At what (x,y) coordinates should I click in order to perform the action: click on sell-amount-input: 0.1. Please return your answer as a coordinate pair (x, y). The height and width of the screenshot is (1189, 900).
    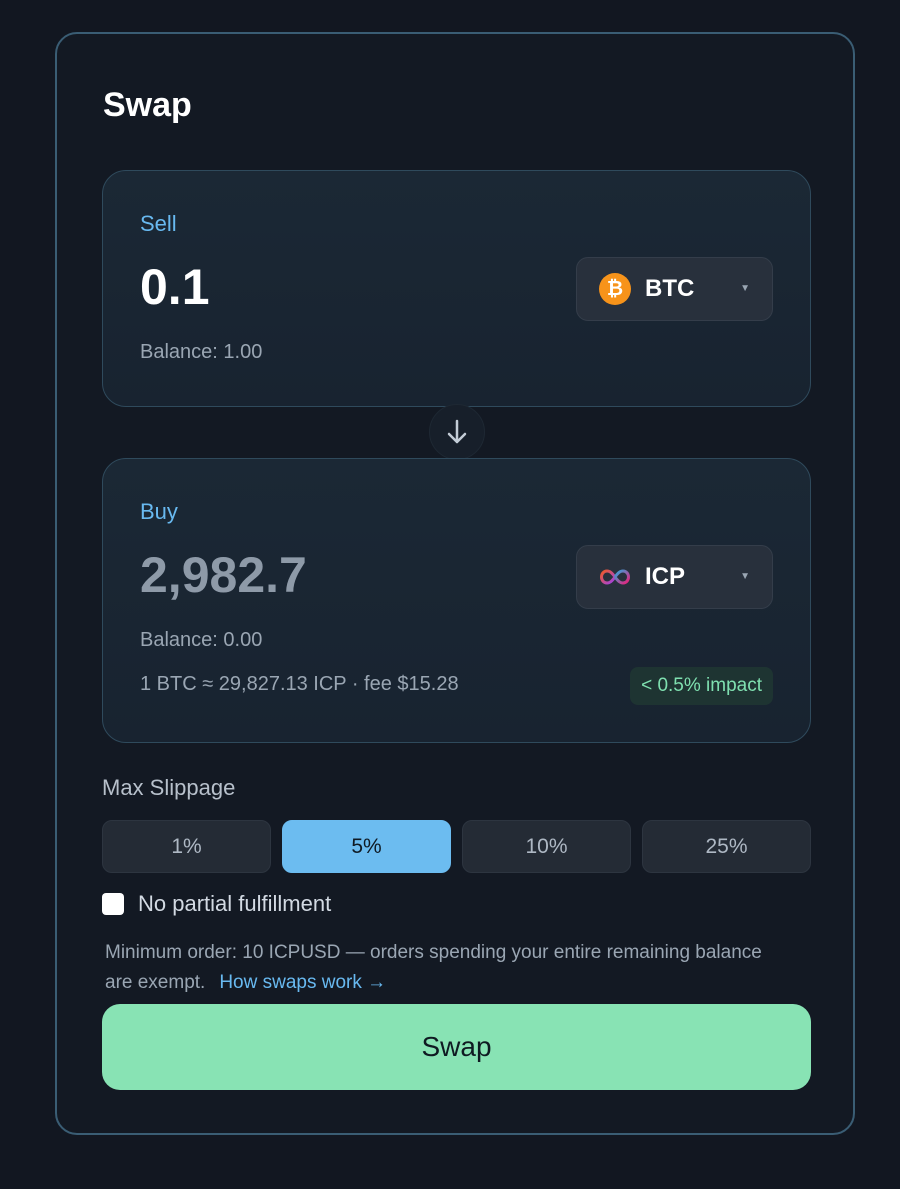
    Looking at the image, I should click on (175, 287).